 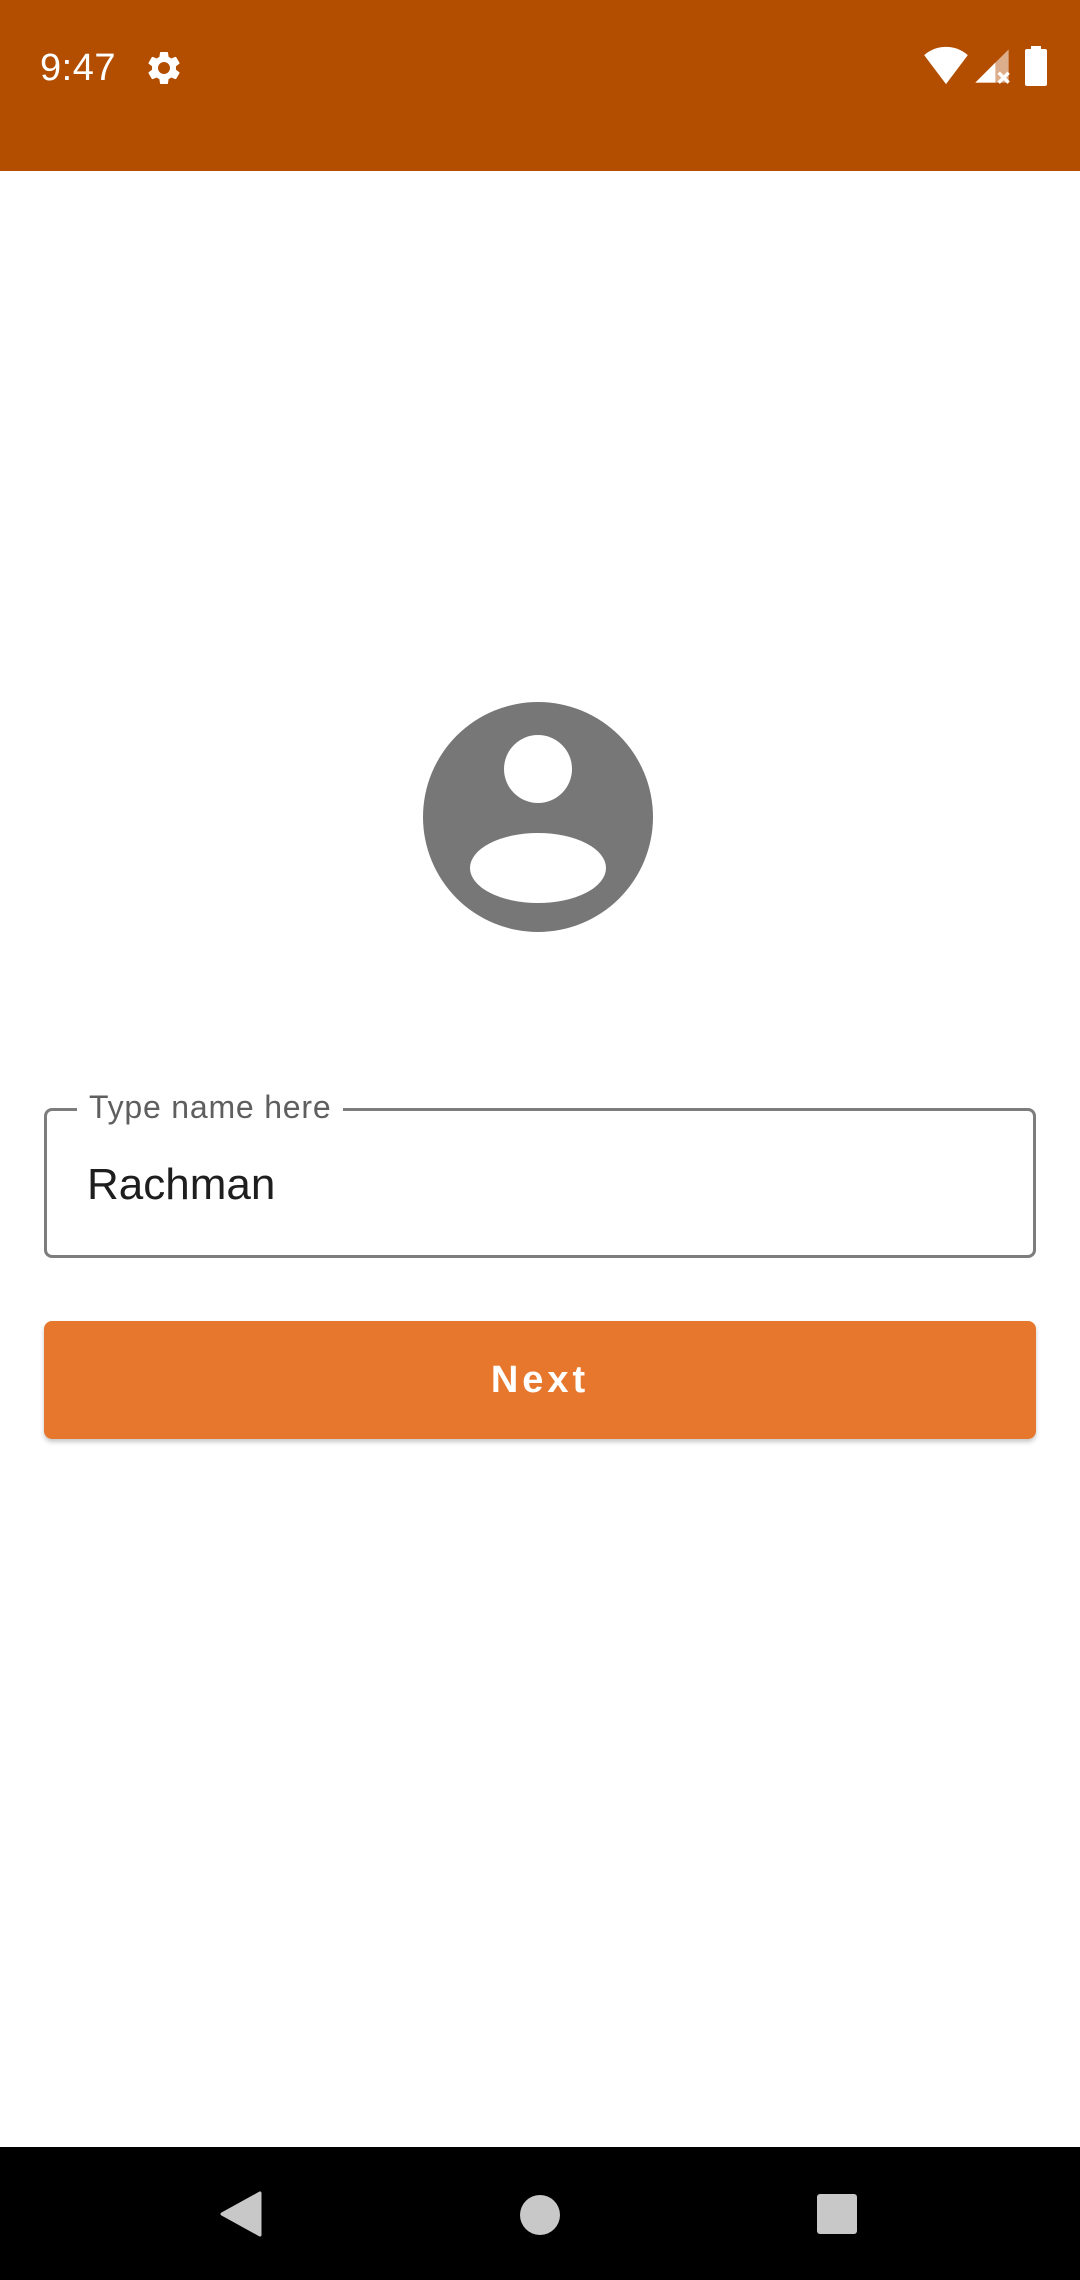 I want to click on person-avatar-icon, so click(x=538, y=817).